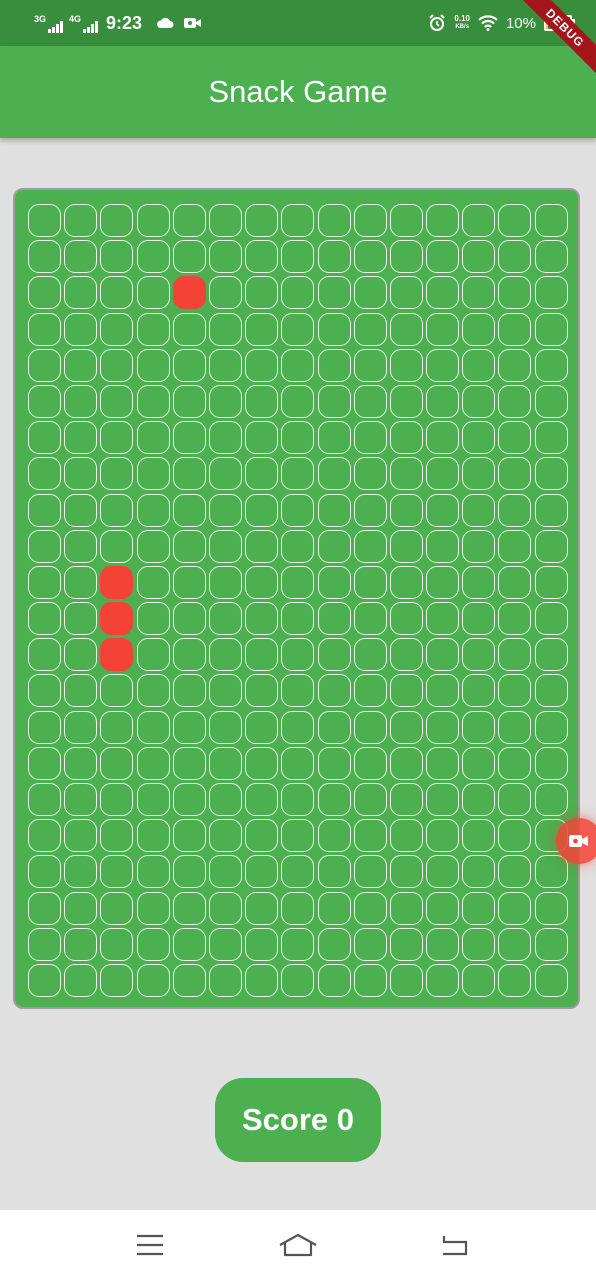 The width and height of the screenshot is (596, 1280). What do you see at coordinates (84, 23) in the screenshot?
I see `signal-4g: 4G` at bounding box center [84, 23].